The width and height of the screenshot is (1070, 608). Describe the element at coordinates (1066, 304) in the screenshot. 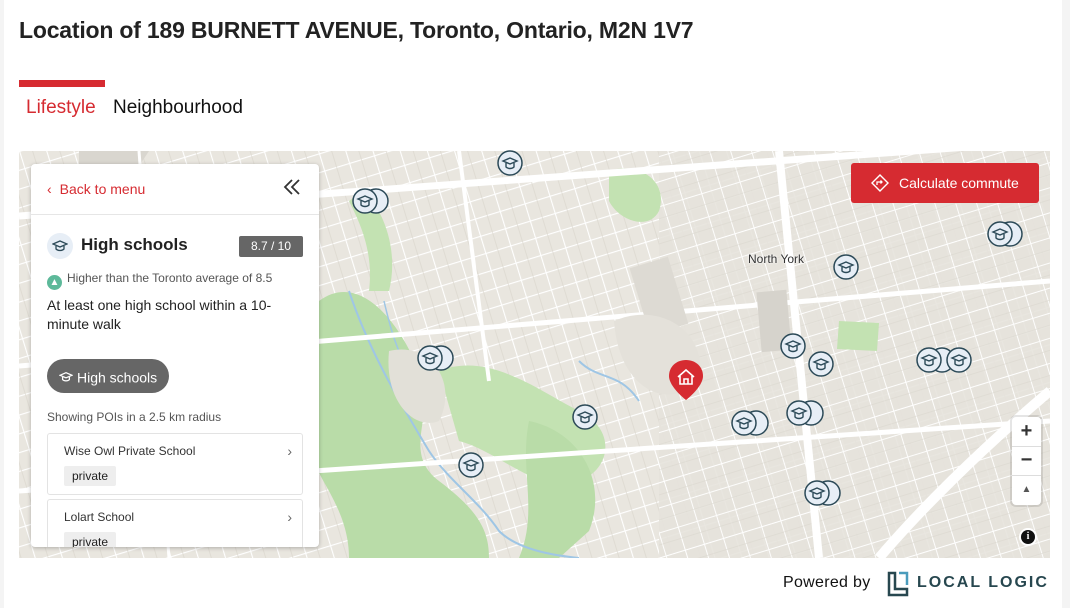

I see `page-right-gutter` at that location.